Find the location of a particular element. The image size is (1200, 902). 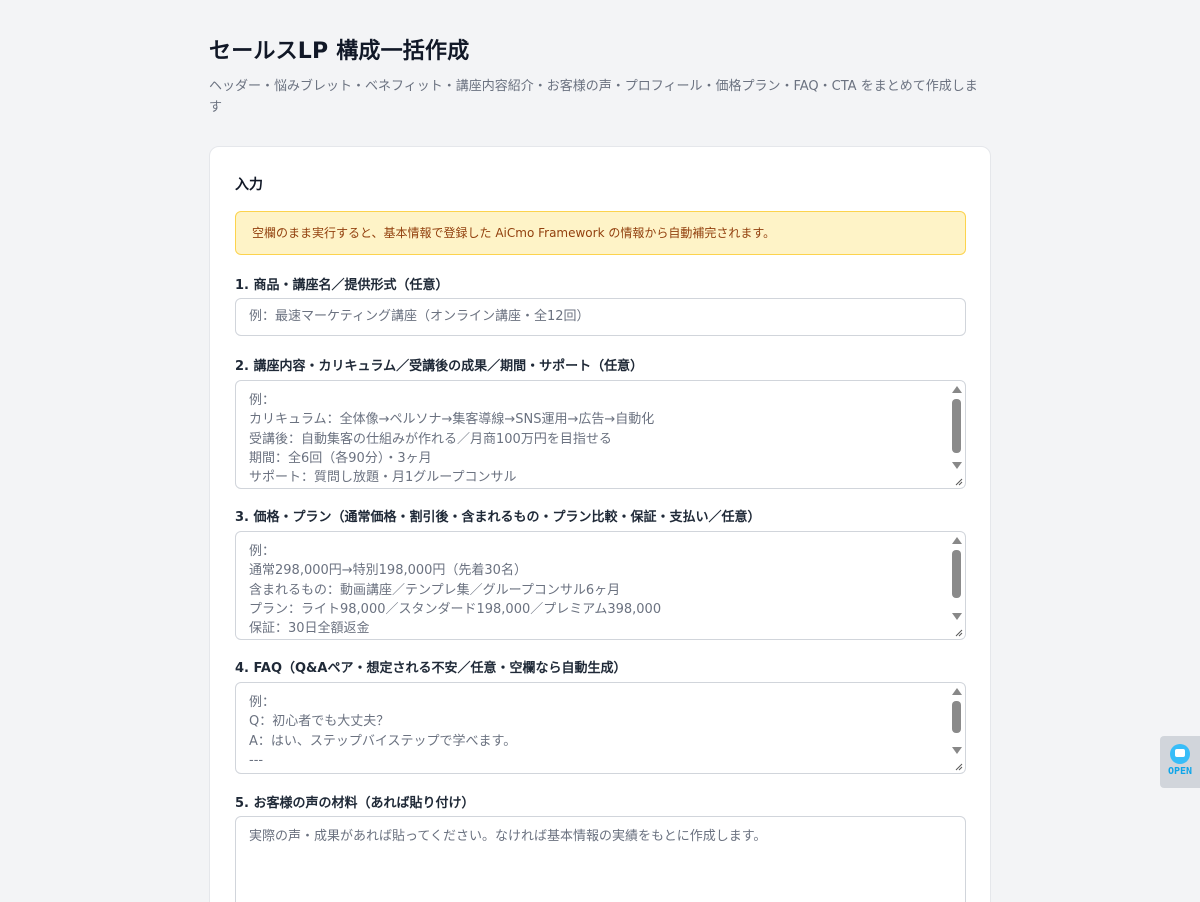

section-title: 入力 is located at coordinates (249, 185).